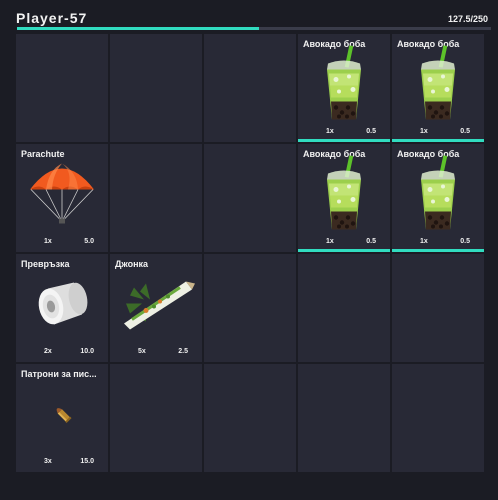 Image resolution: width=498 pixels, height=500 pixels. What do you see at coordinates (43, 154) in the screenshot?
I see `item-name: Parachute` at bounding box center [43, 154].